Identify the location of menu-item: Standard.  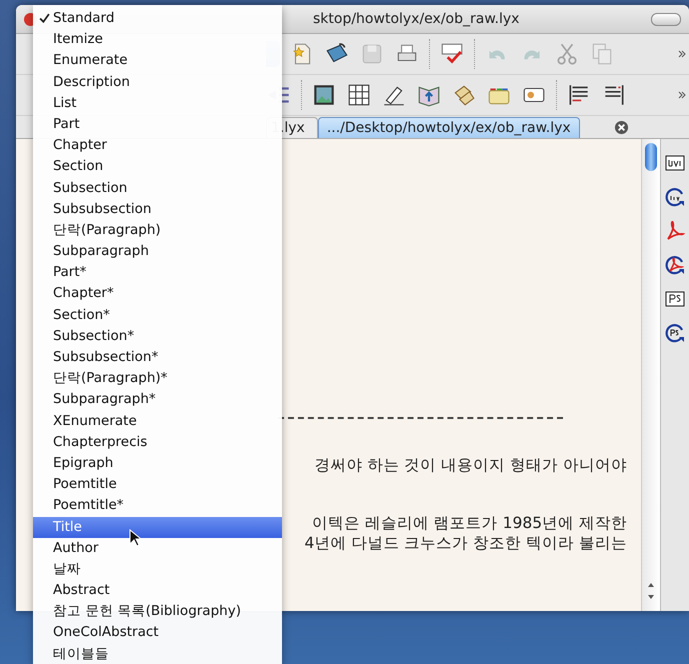
(157, 19).